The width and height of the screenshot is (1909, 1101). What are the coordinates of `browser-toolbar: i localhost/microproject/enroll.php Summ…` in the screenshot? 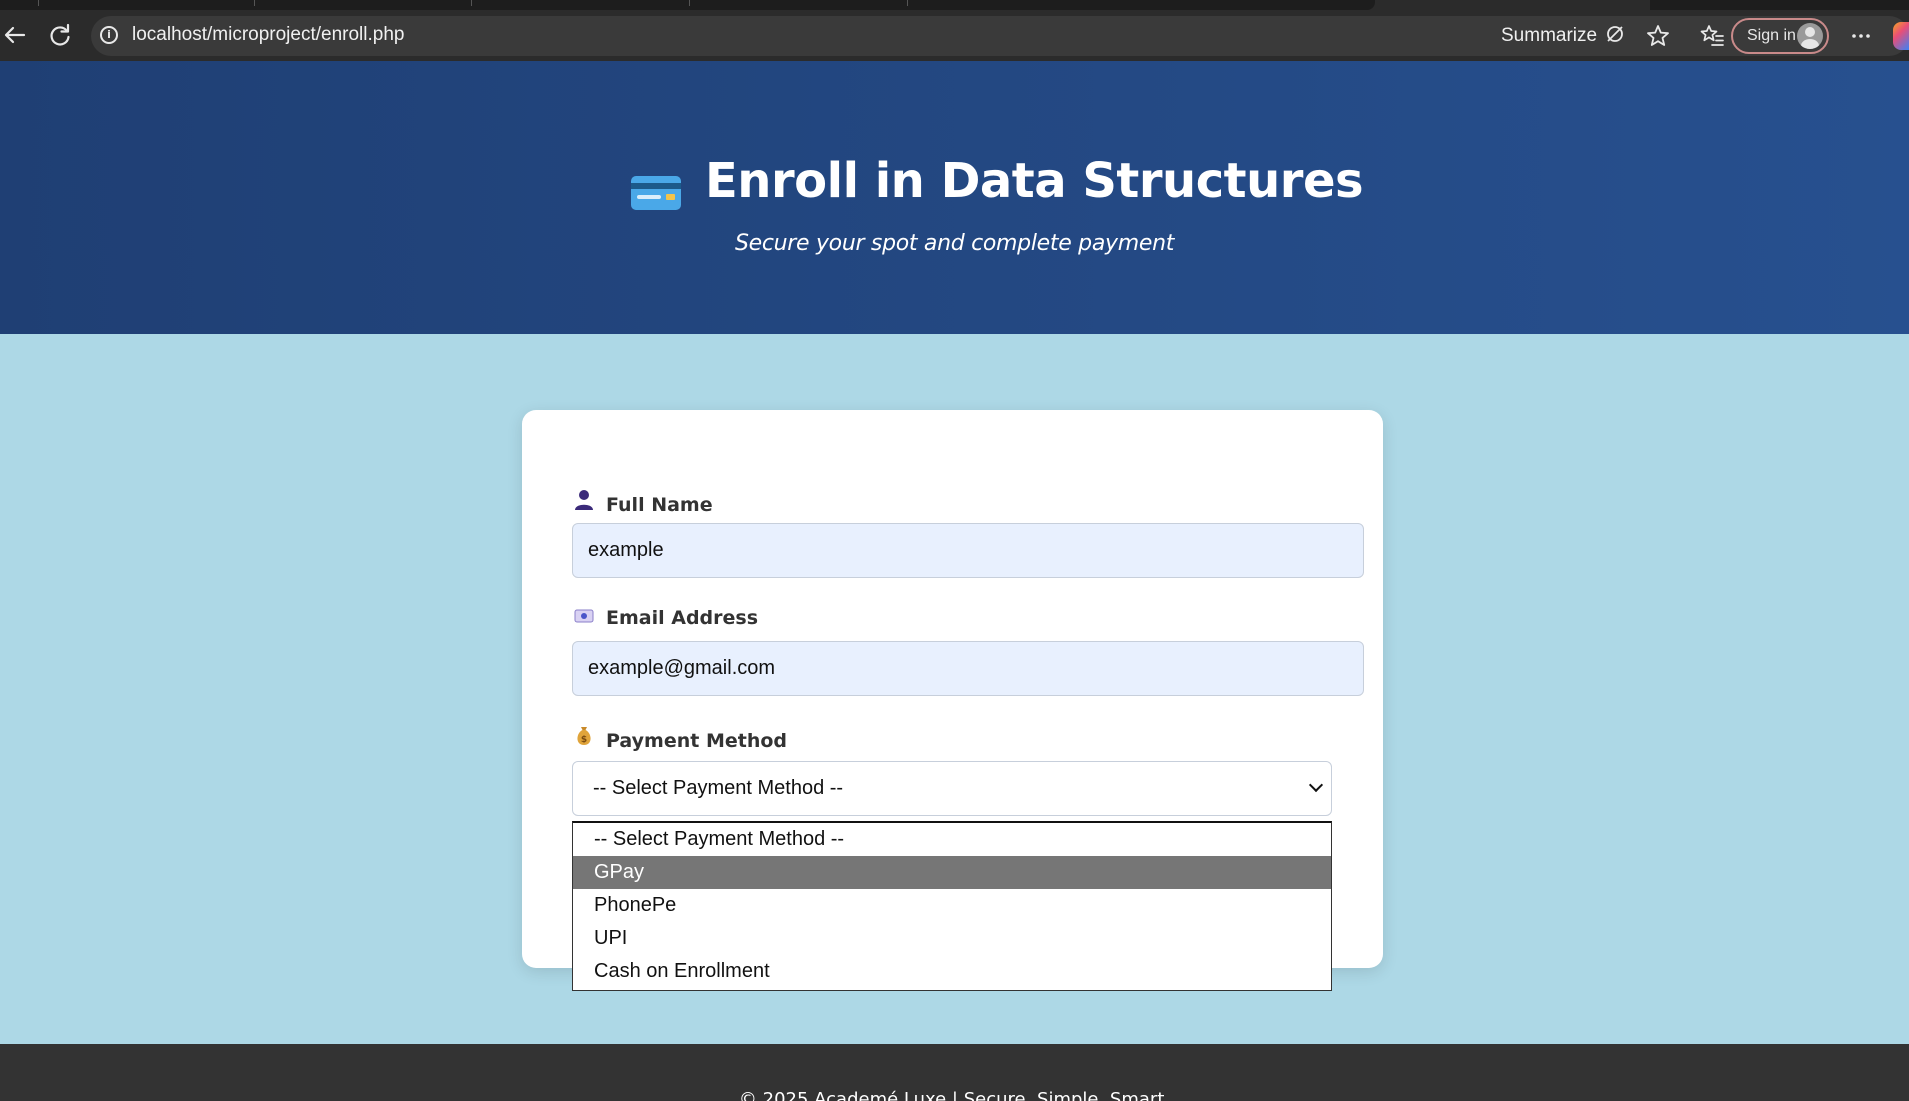 It's located at (954, 30).